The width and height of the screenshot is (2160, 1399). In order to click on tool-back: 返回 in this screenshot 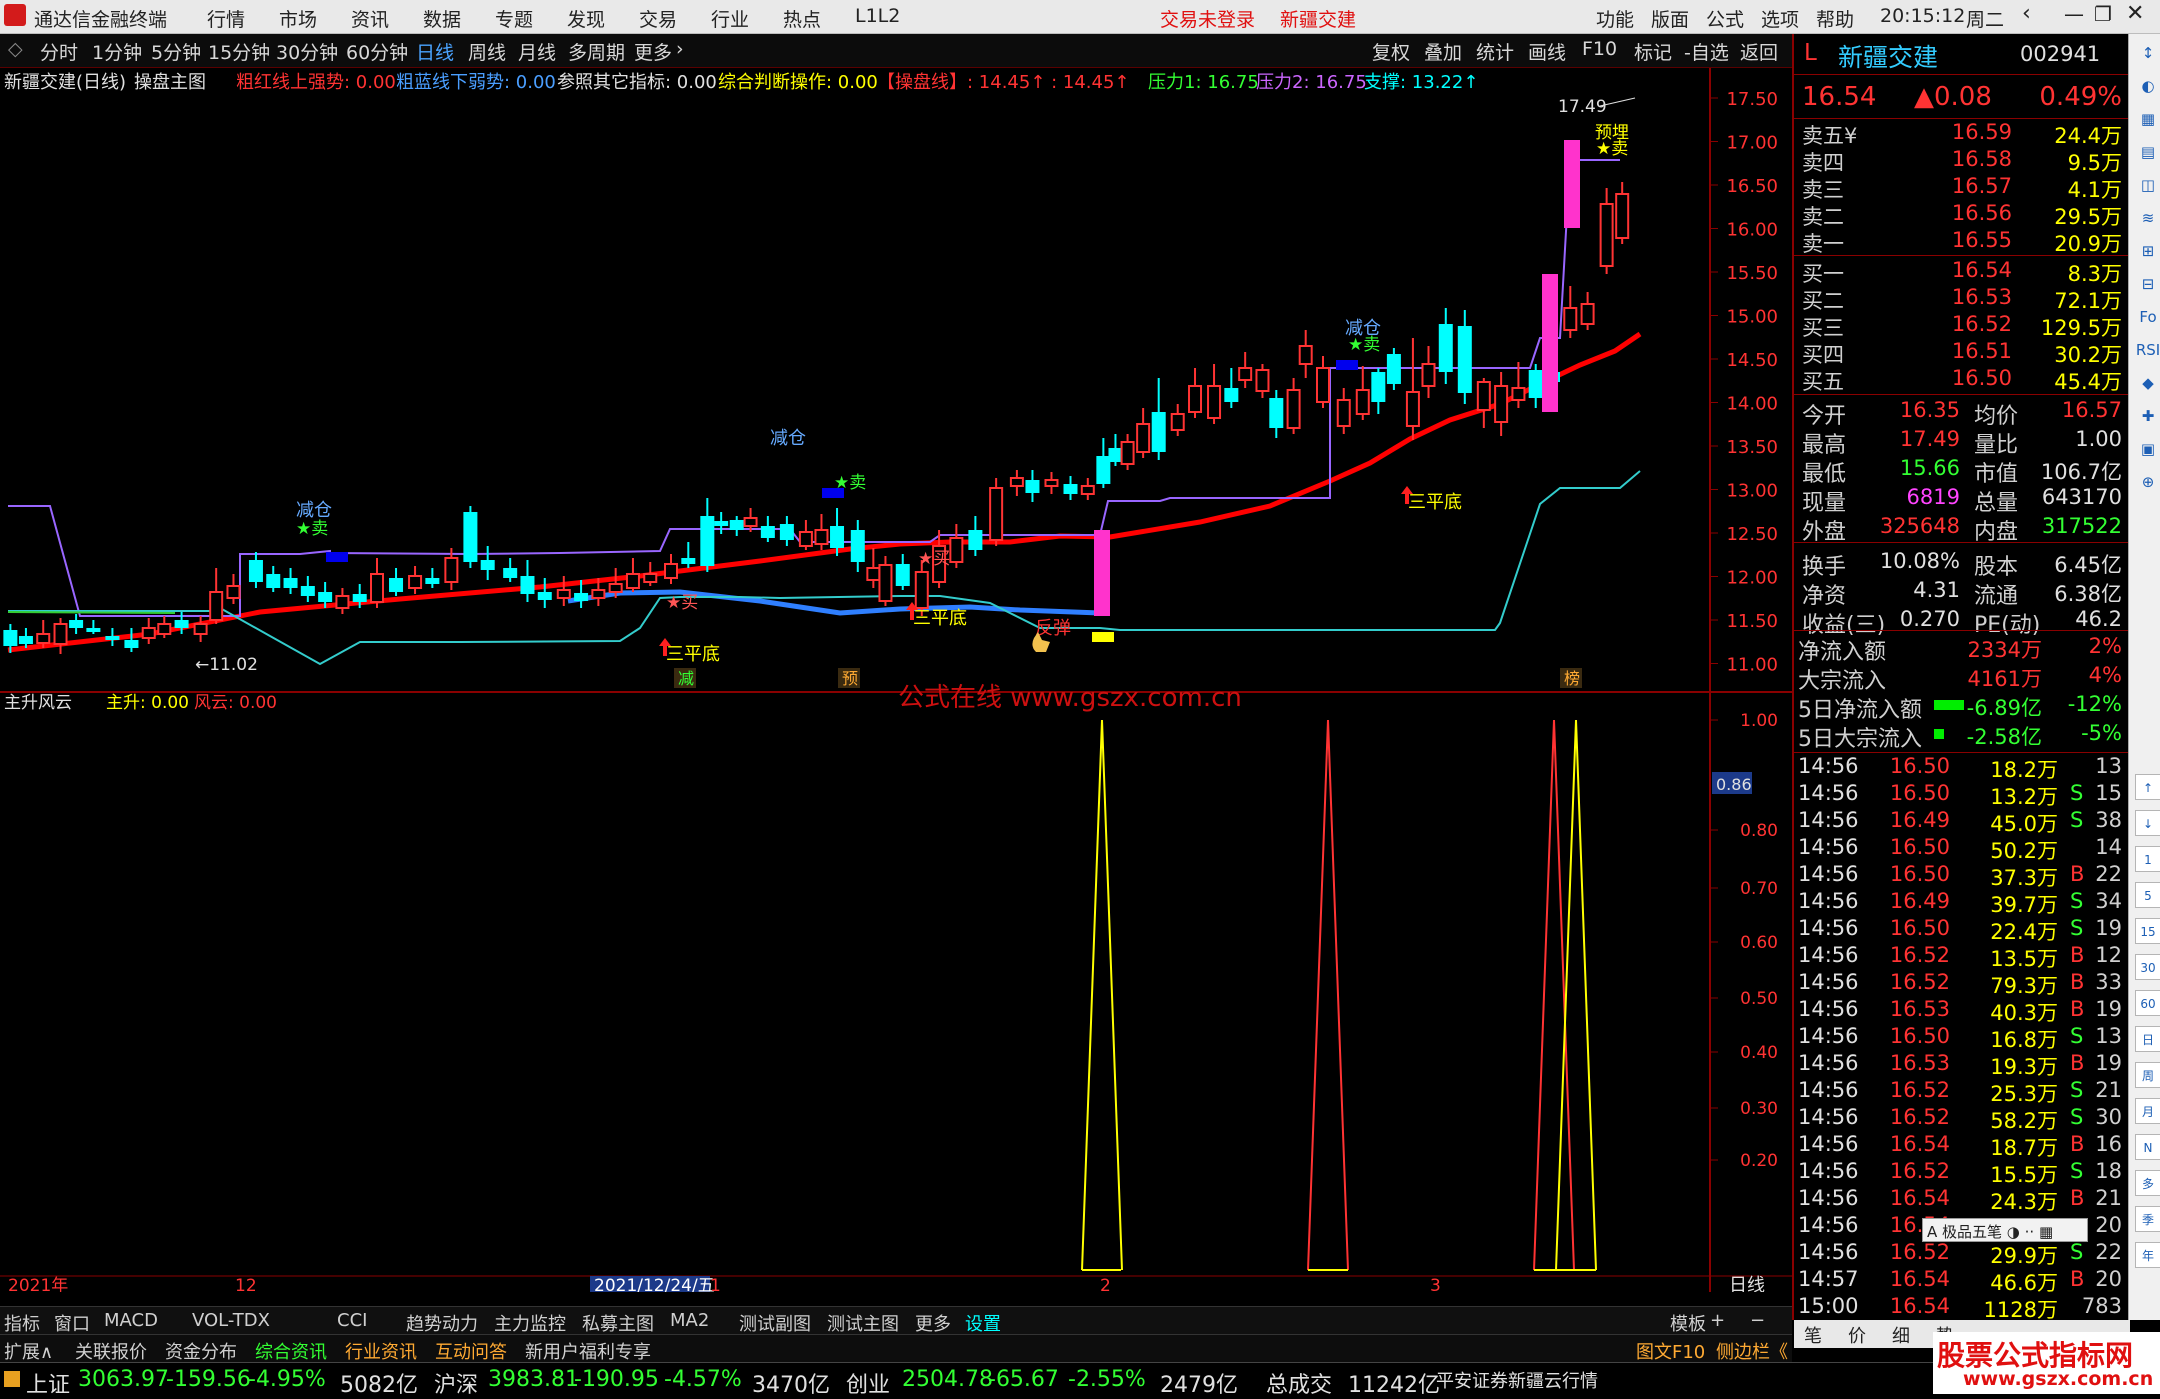, I will do `click(1759, 51)`.